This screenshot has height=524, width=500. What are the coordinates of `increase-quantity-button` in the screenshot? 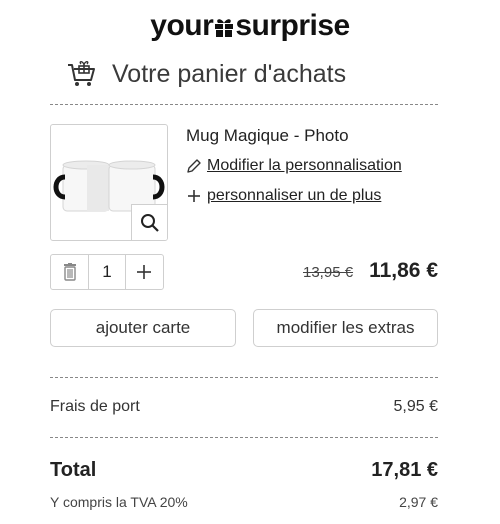 It's located at (144, 272).